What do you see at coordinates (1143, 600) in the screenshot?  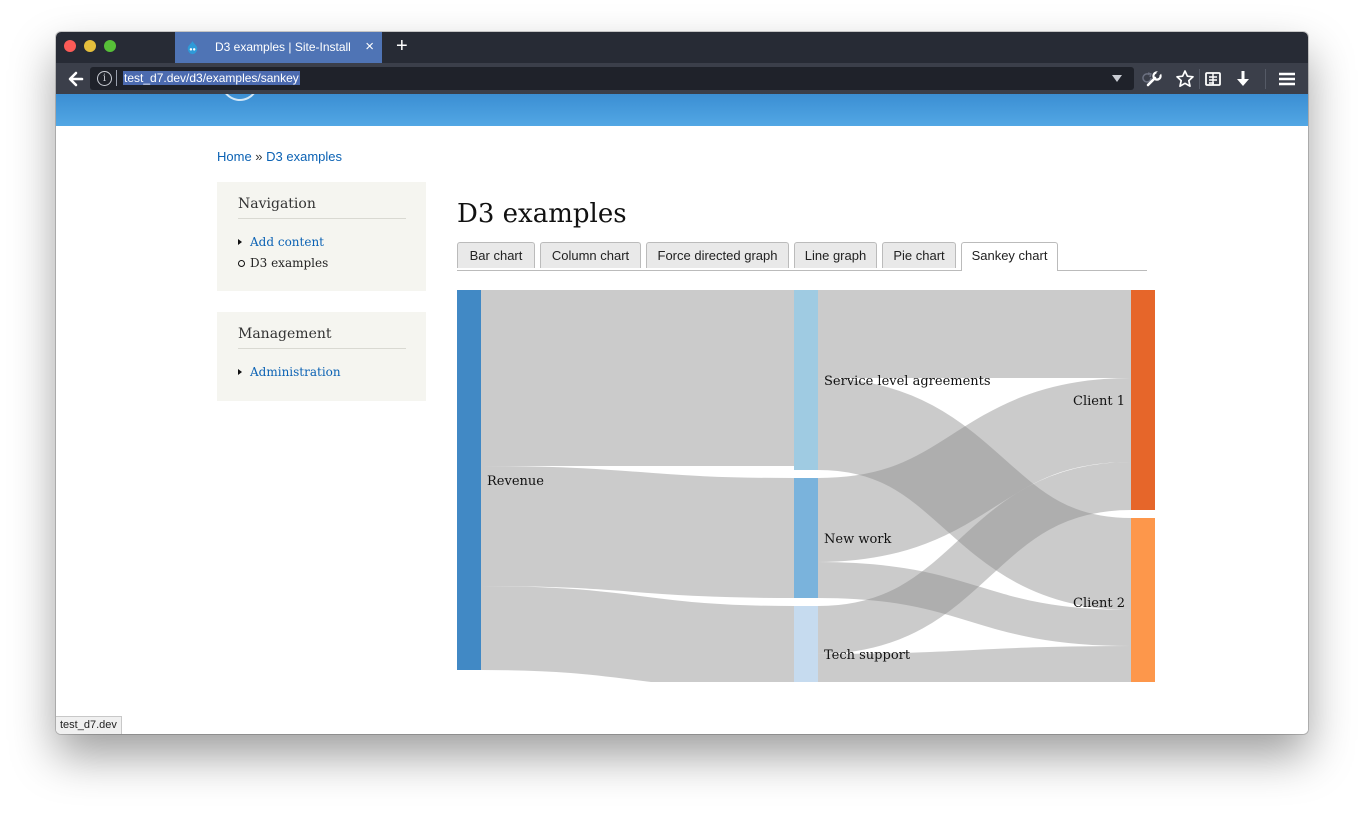 I see `sankey-node-client2` at bounding box center [1143, 600].